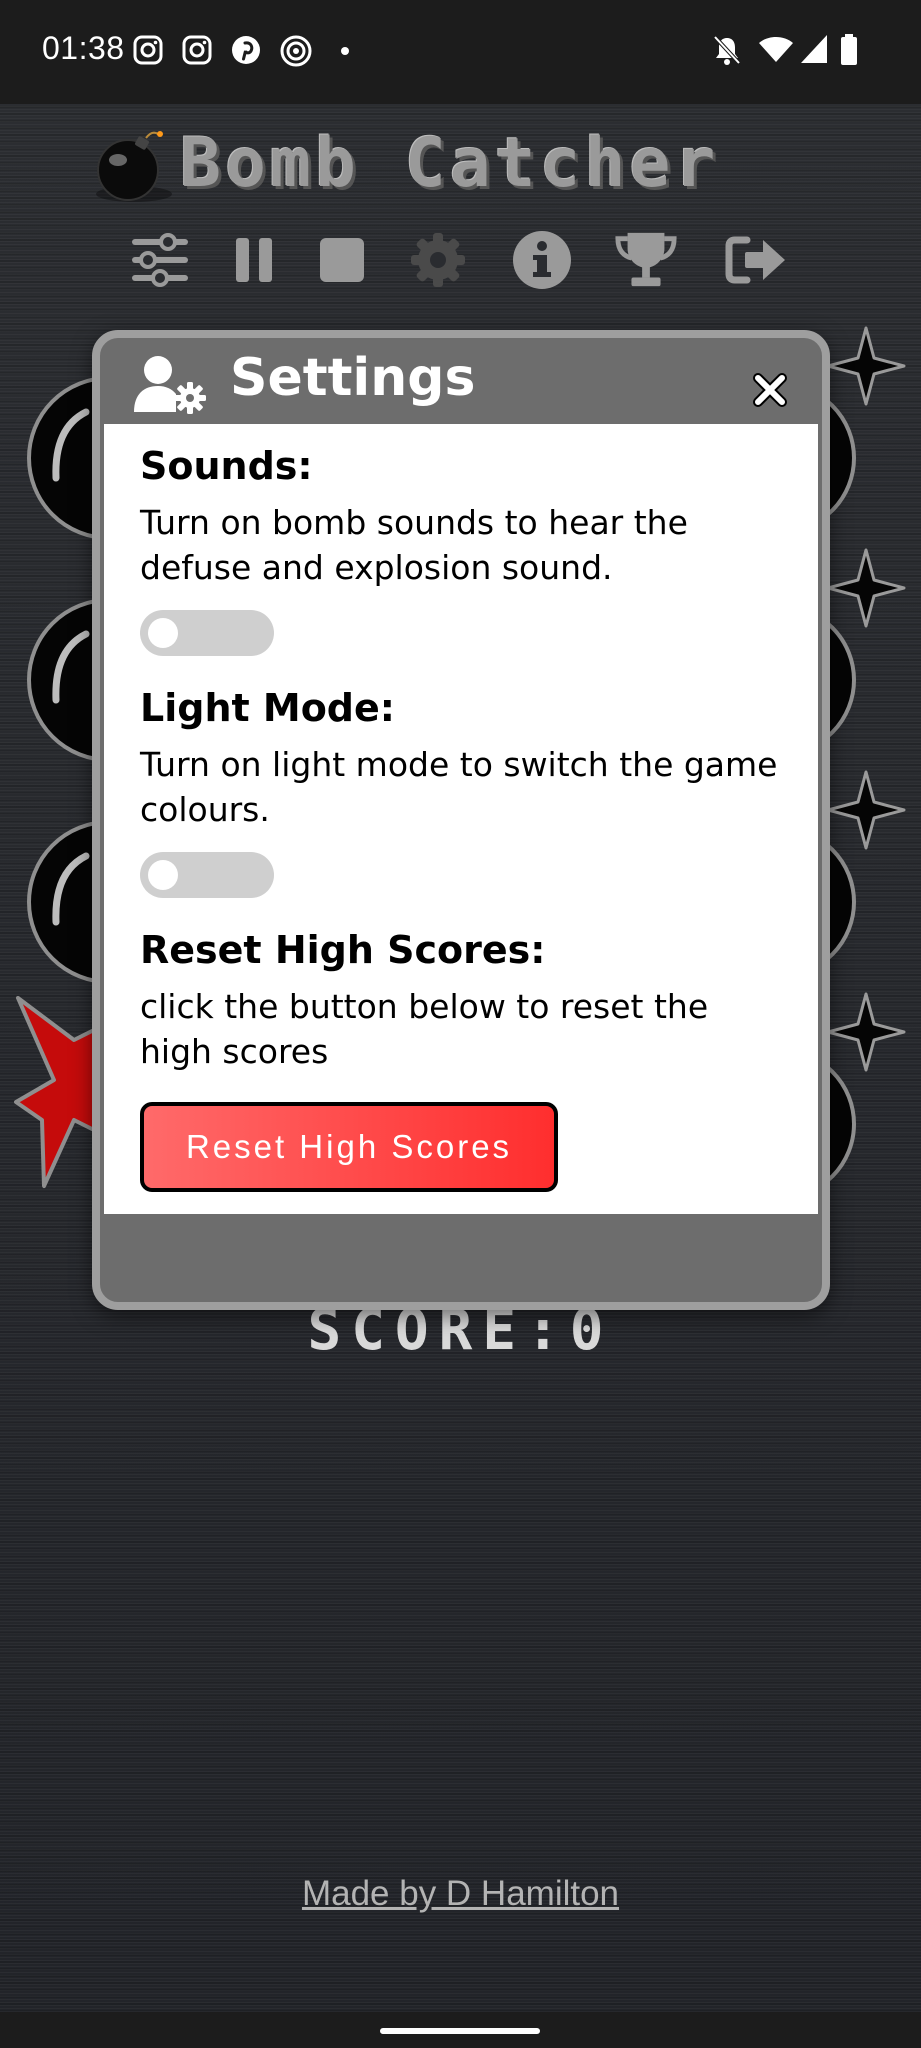 Image resolution: width=921 pixels, height=2048 pixels. Describe the element at coordinates (83, 48) in the screenshot. I see `status-time: 01:38` at that location.